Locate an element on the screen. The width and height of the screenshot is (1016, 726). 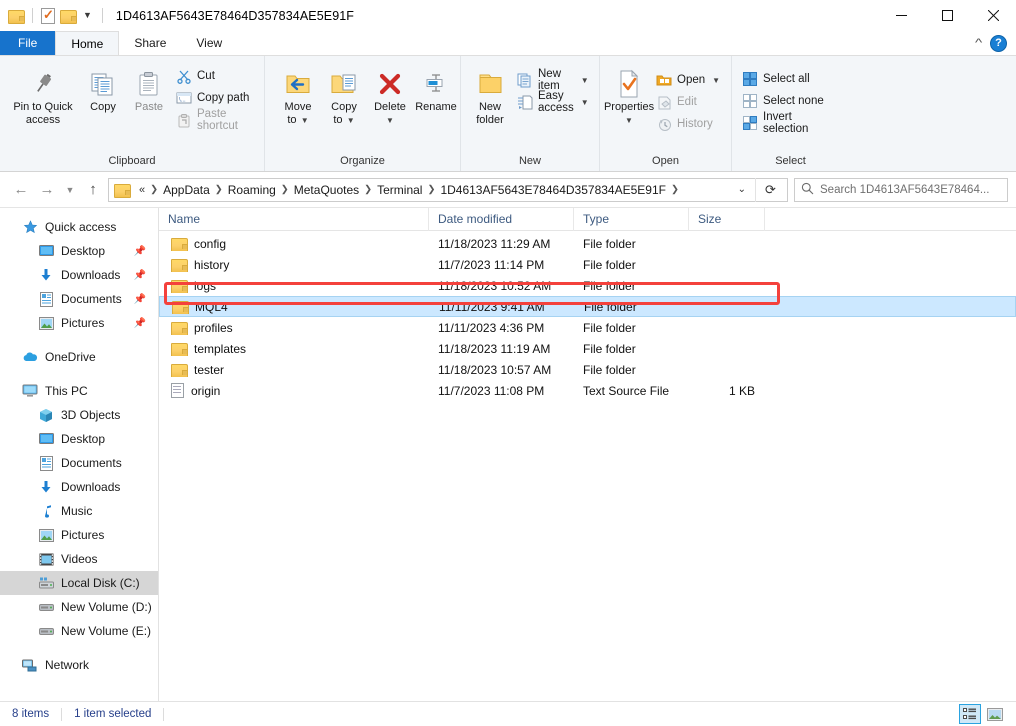
paste-button: Paste is located at coordinates (149, 89).